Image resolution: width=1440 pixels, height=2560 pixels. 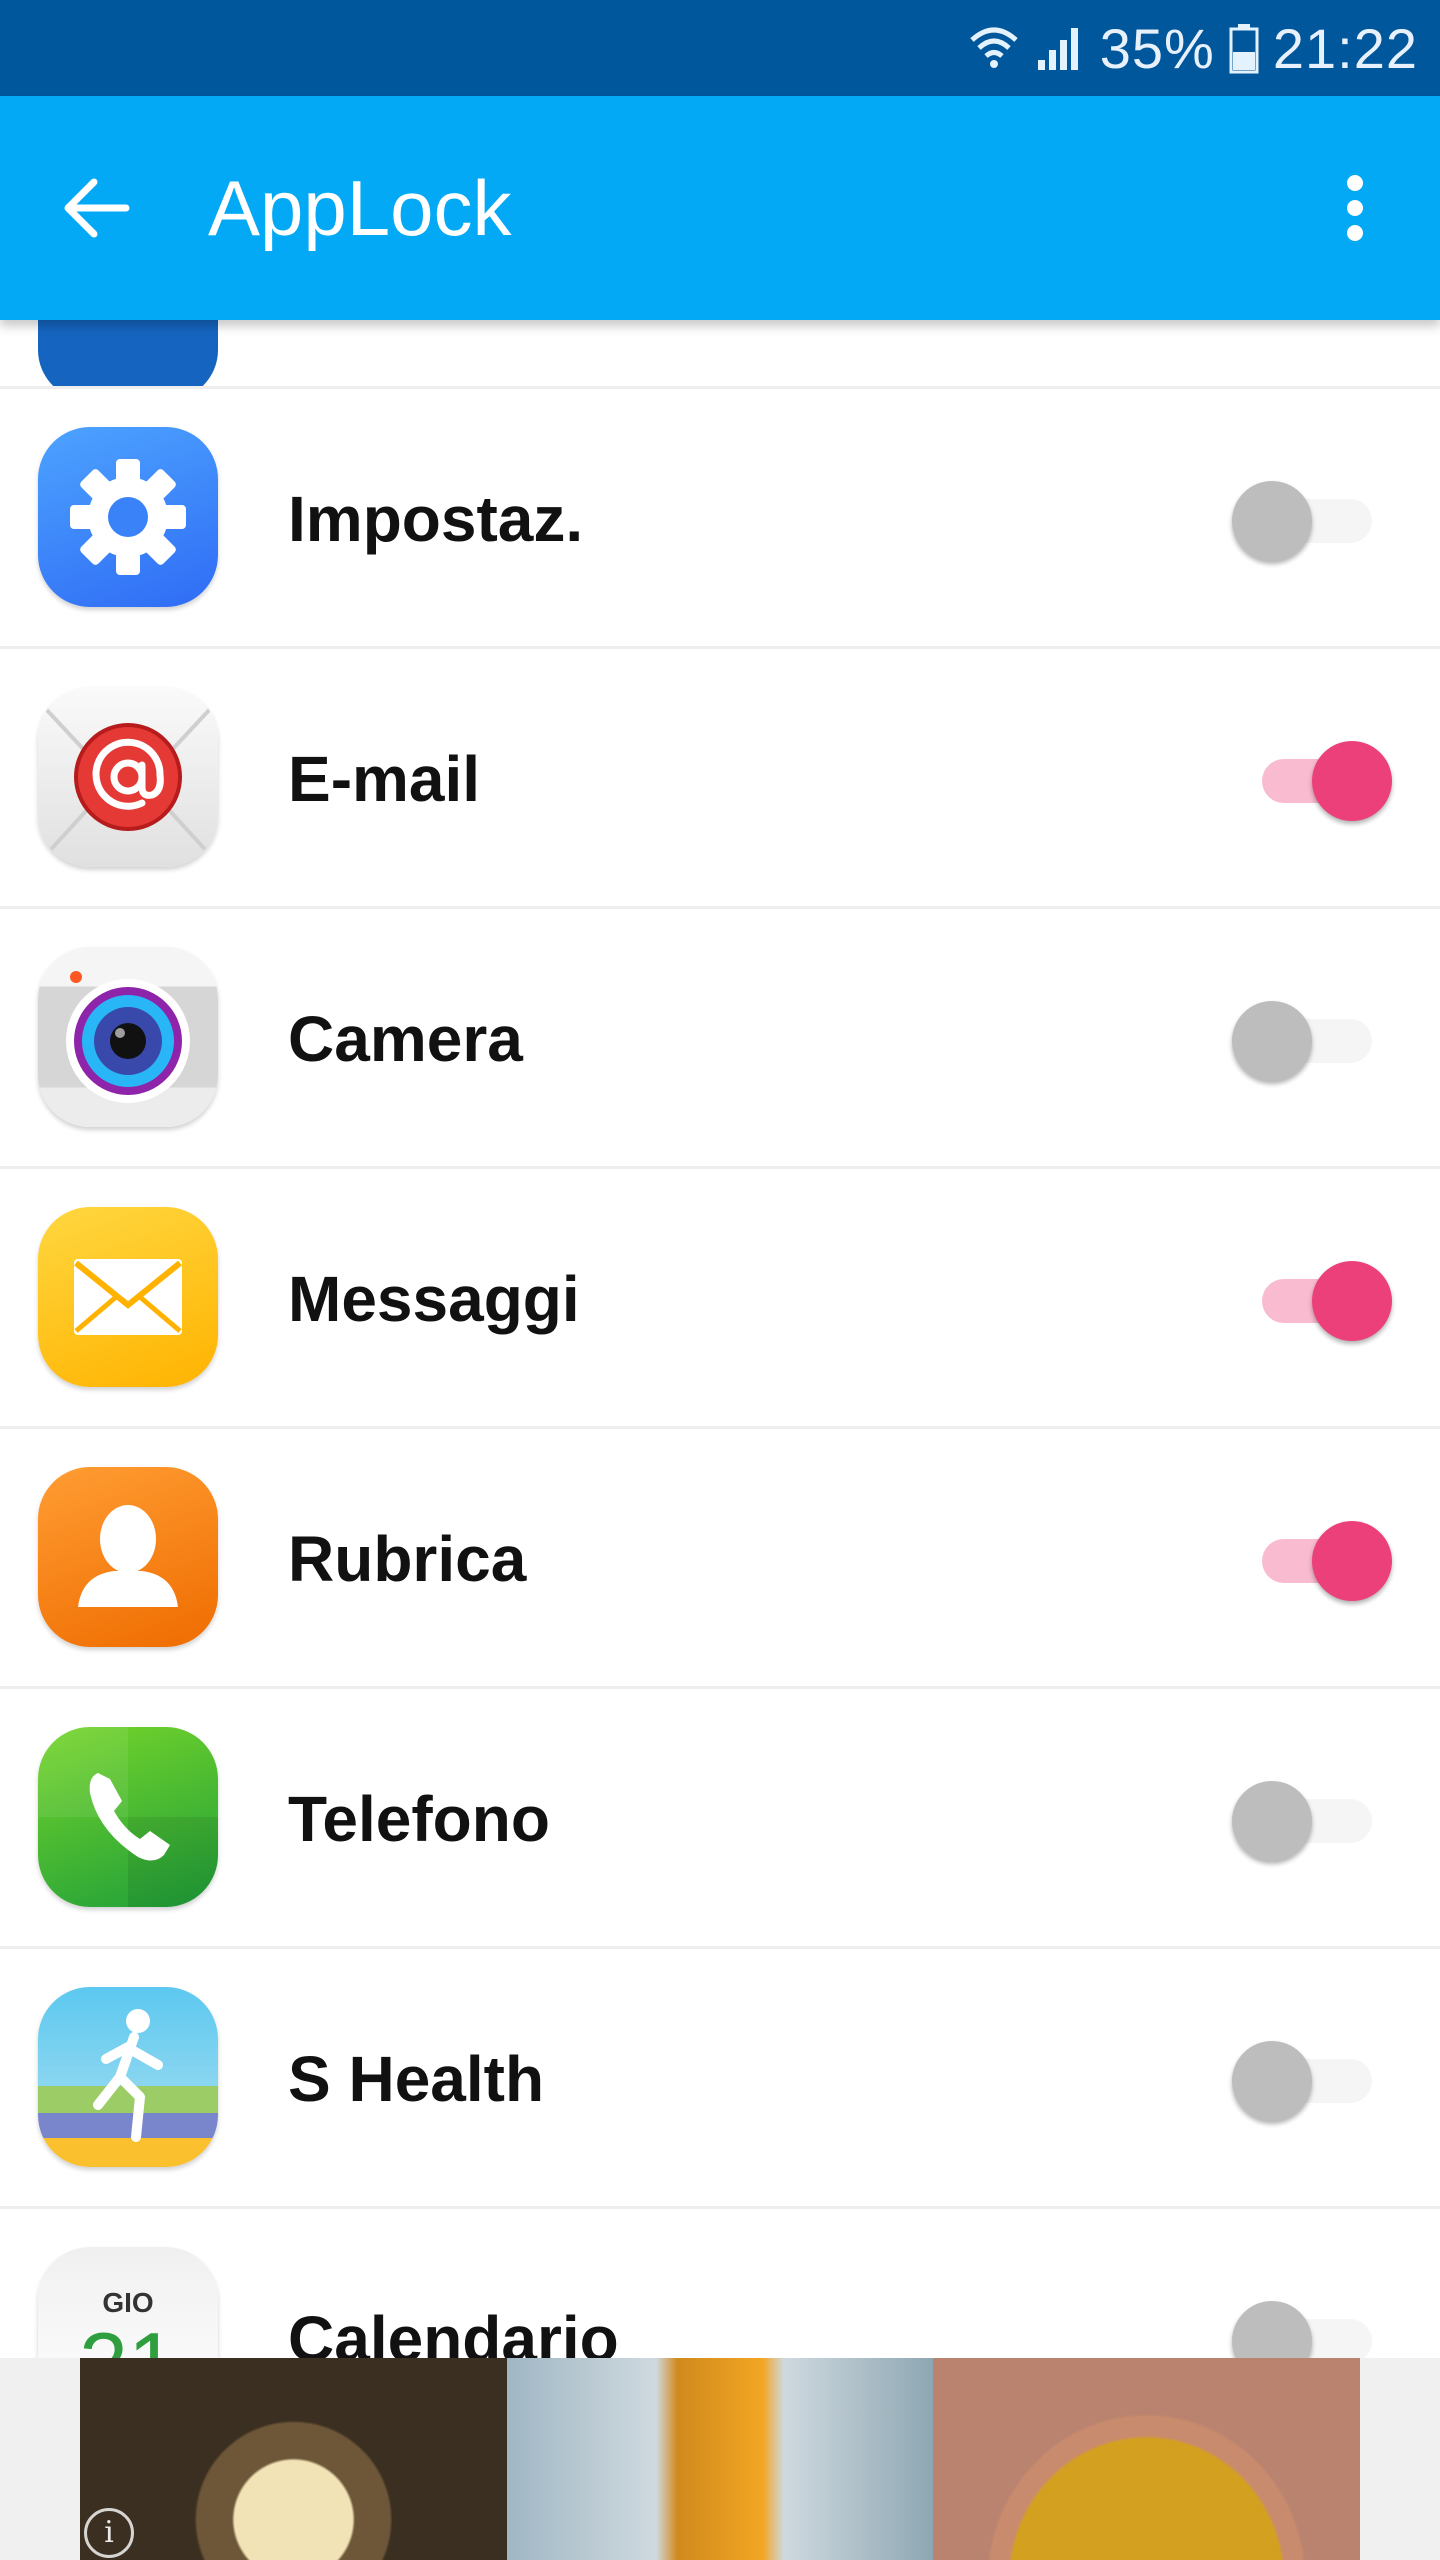 I want to click on ad-panel-drink-glass, so click(x=720, y=2459).